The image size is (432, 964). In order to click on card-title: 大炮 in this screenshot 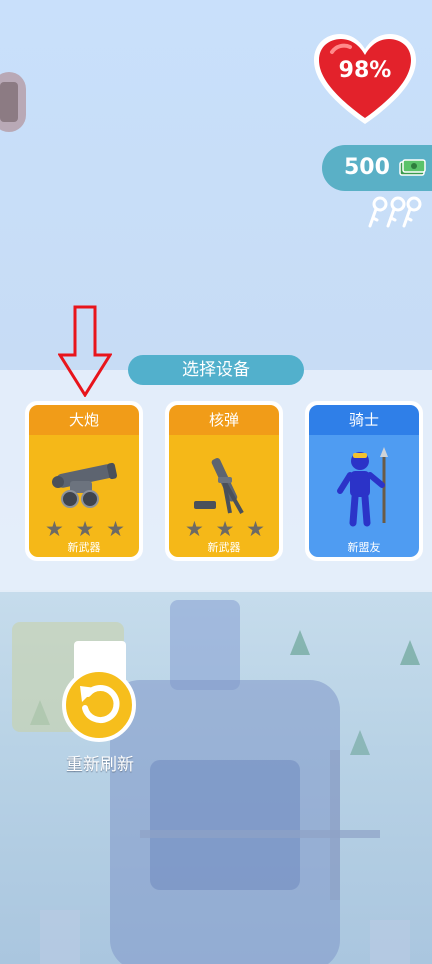, I will do `click(84, 420)`.